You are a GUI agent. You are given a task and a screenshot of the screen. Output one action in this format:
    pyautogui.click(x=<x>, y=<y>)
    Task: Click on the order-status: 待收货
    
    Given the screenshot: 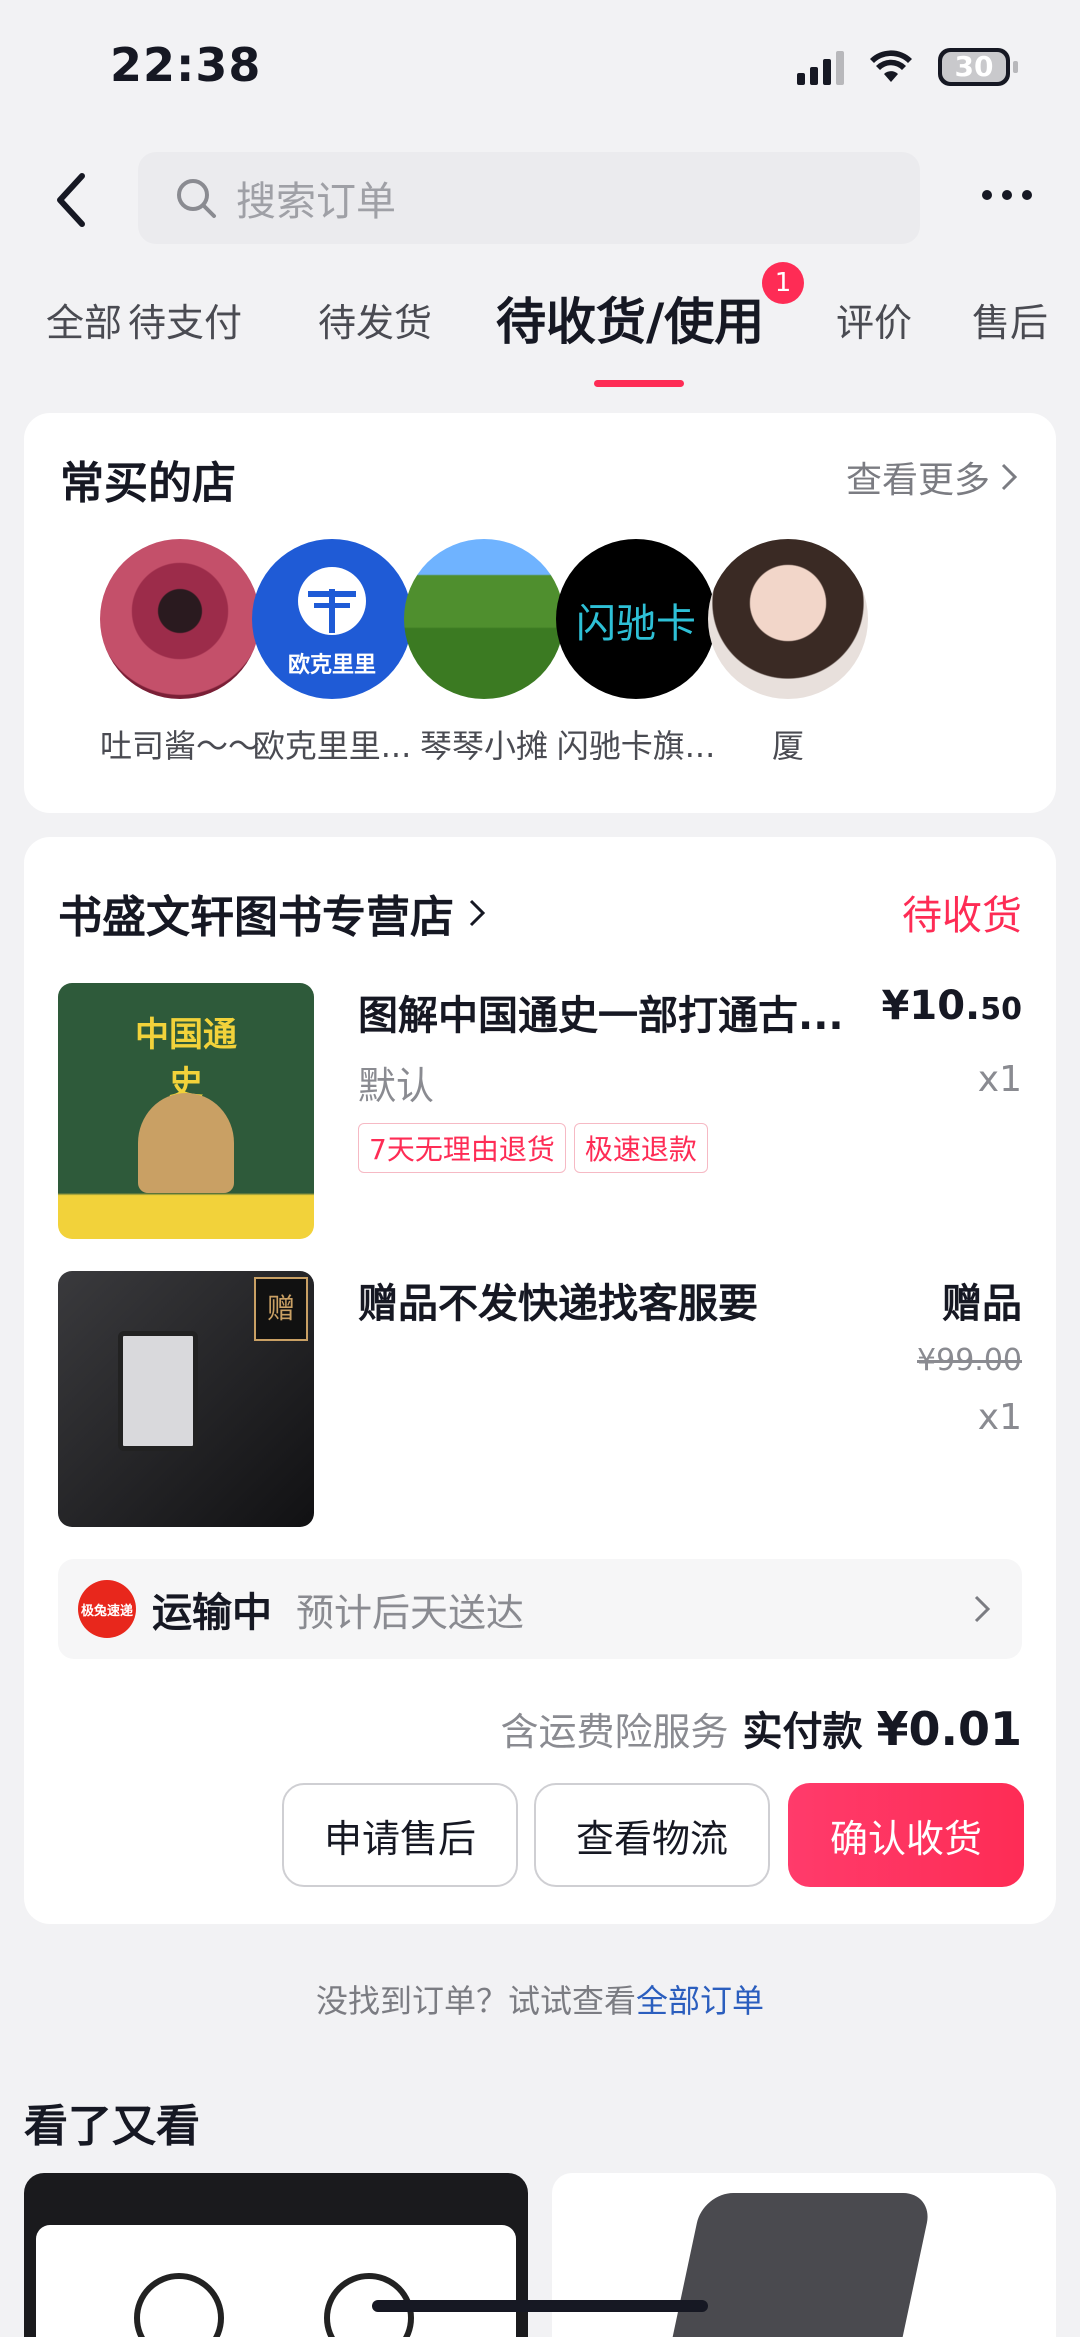 What is the action you would take?
    pyautogui.click(x=962, y=916)
    